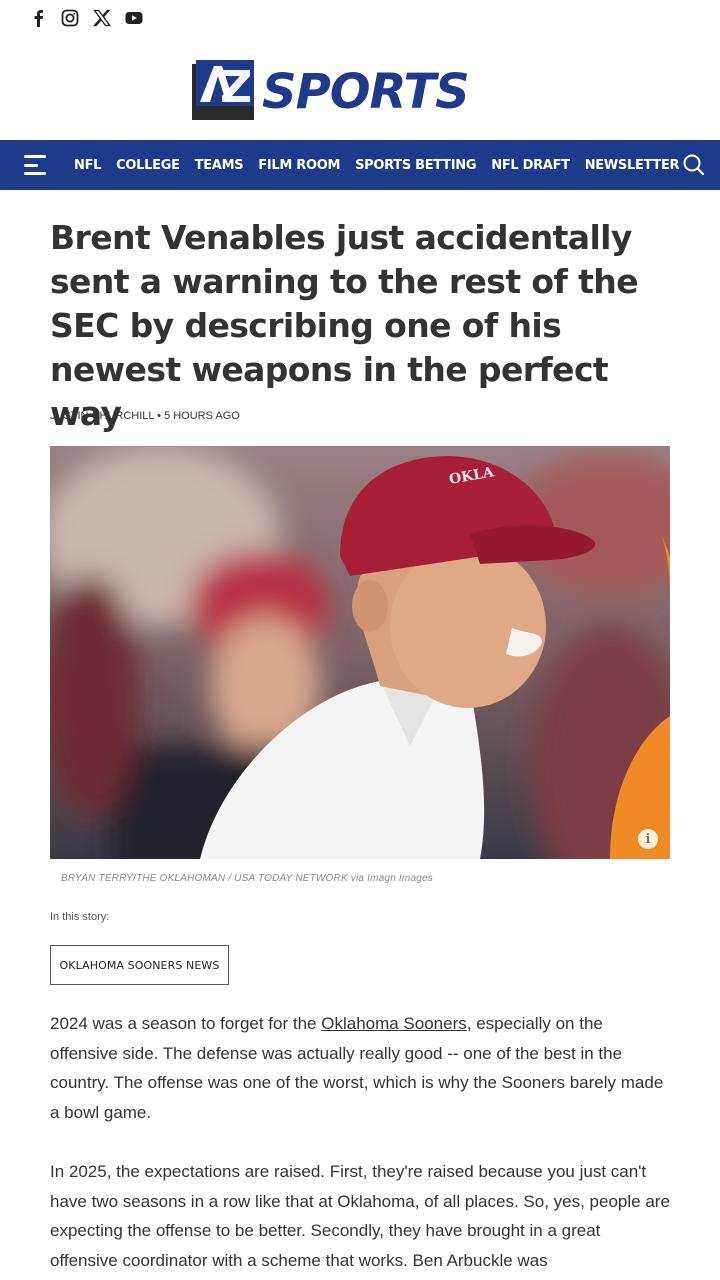 This screenshot has width=720, height=1280. What do you see at coordinates (87, 165) in the screenshot?
I see `nav-item-nfl: NFL` at bounding box center [87, 165].